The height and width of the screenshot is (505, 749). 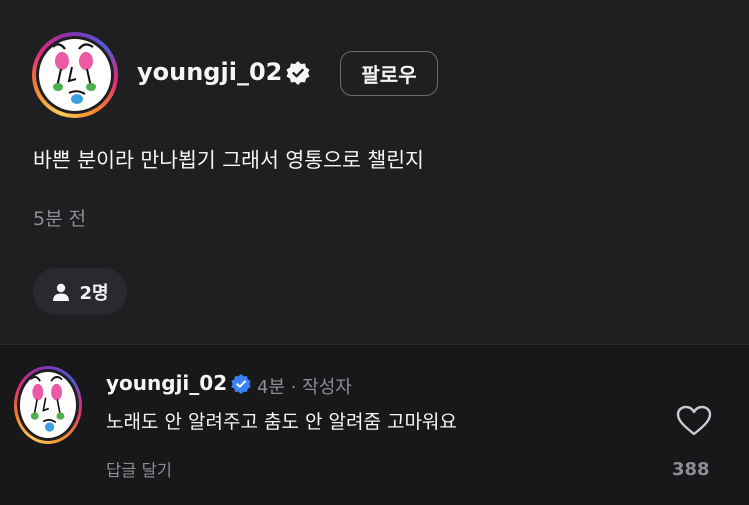 I want to click on verified-check-icon, so click(x=241, y=384).